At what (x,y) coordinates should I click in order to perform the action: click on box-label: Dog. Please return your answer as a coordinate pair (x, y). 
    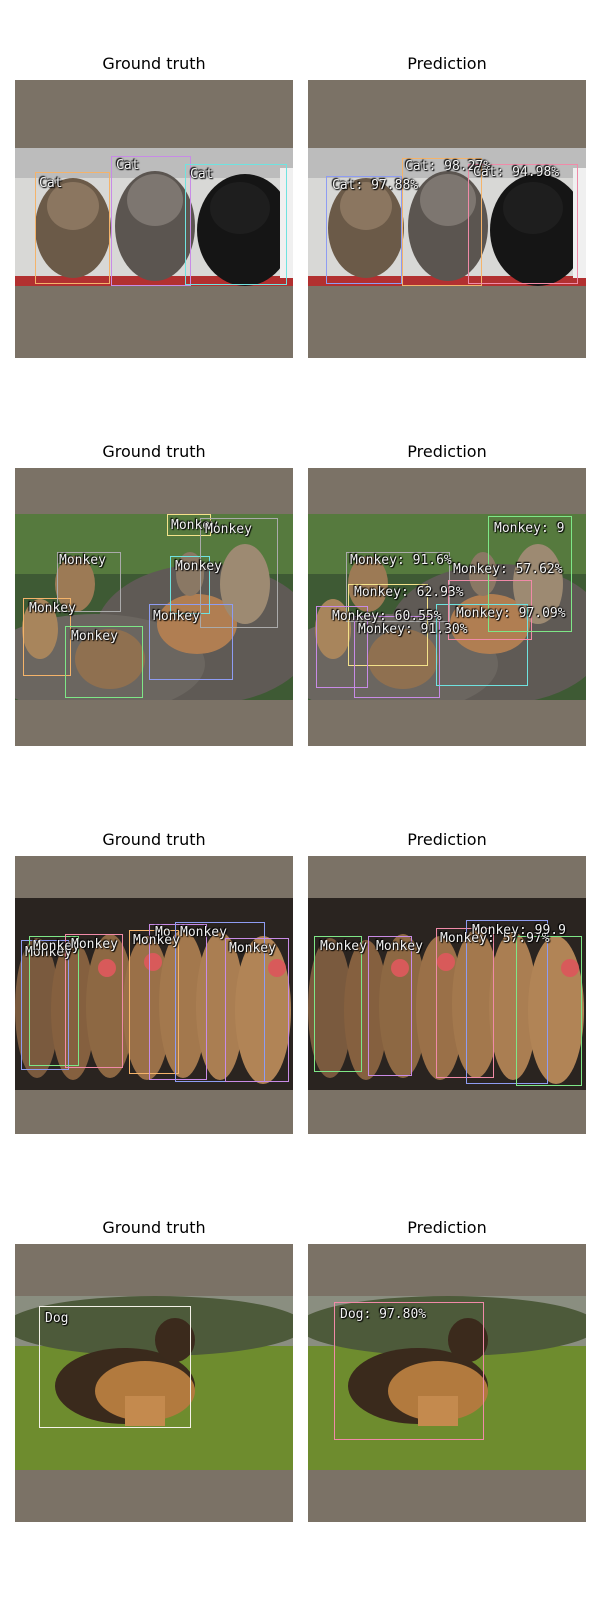
    Looking at the image, I should click on (57, 1318).